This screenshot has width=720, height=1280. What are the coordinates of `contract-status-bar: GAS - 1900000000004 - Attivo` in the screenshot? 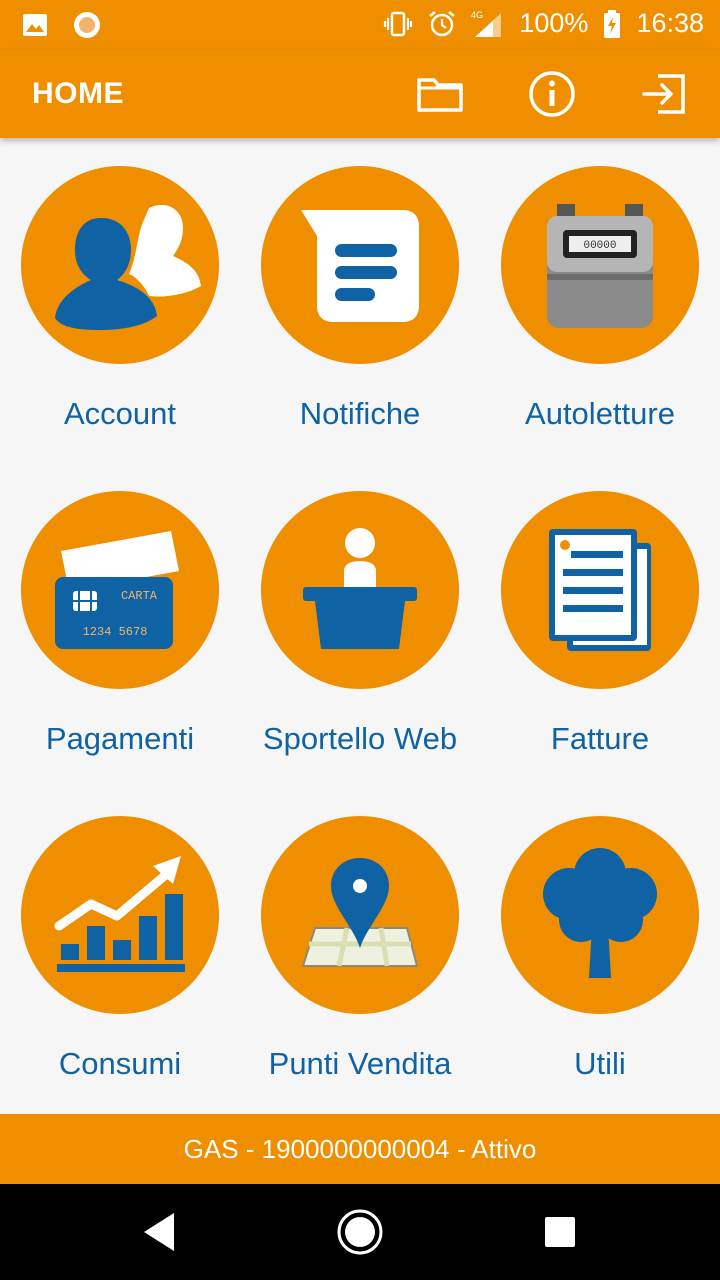 It's located at (360, 1149).